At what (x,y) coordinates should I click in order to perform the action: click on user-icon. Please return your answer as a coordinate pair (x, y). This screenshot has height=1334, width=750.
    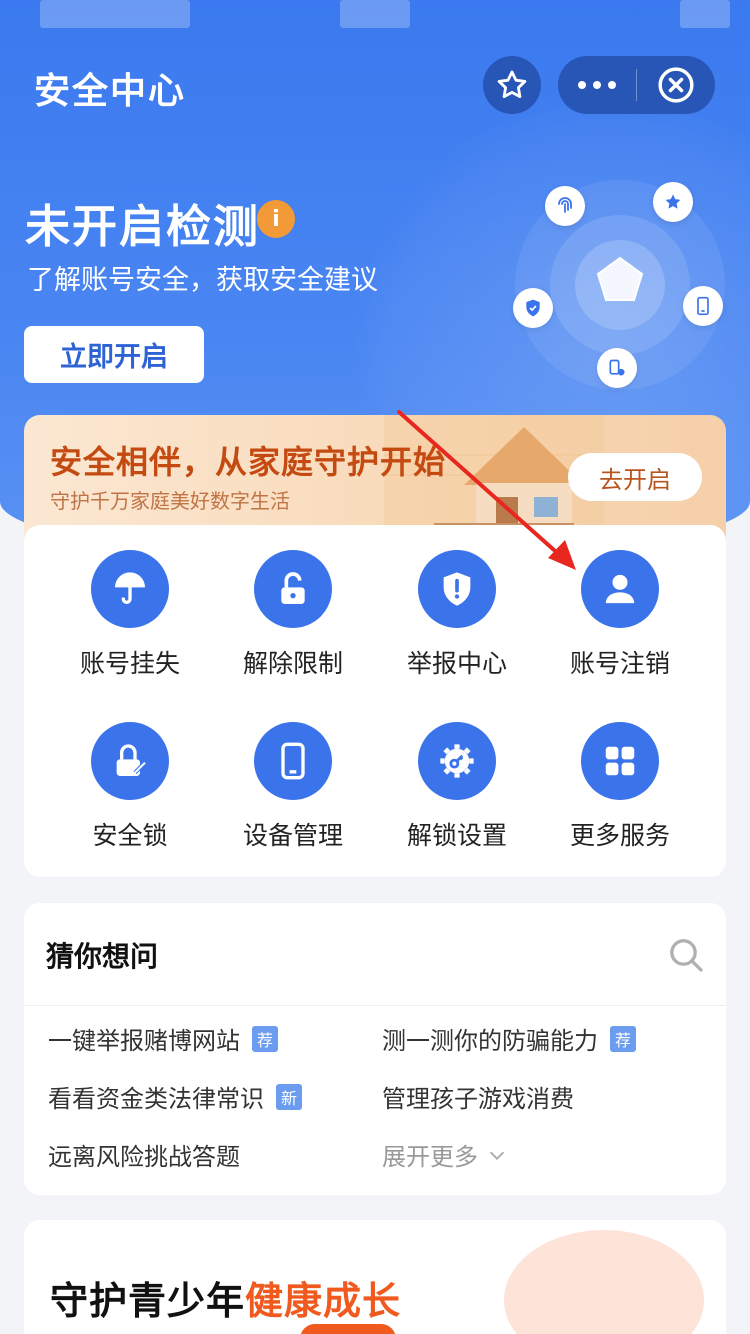
    Looking at the image, I should click on (620, 589).